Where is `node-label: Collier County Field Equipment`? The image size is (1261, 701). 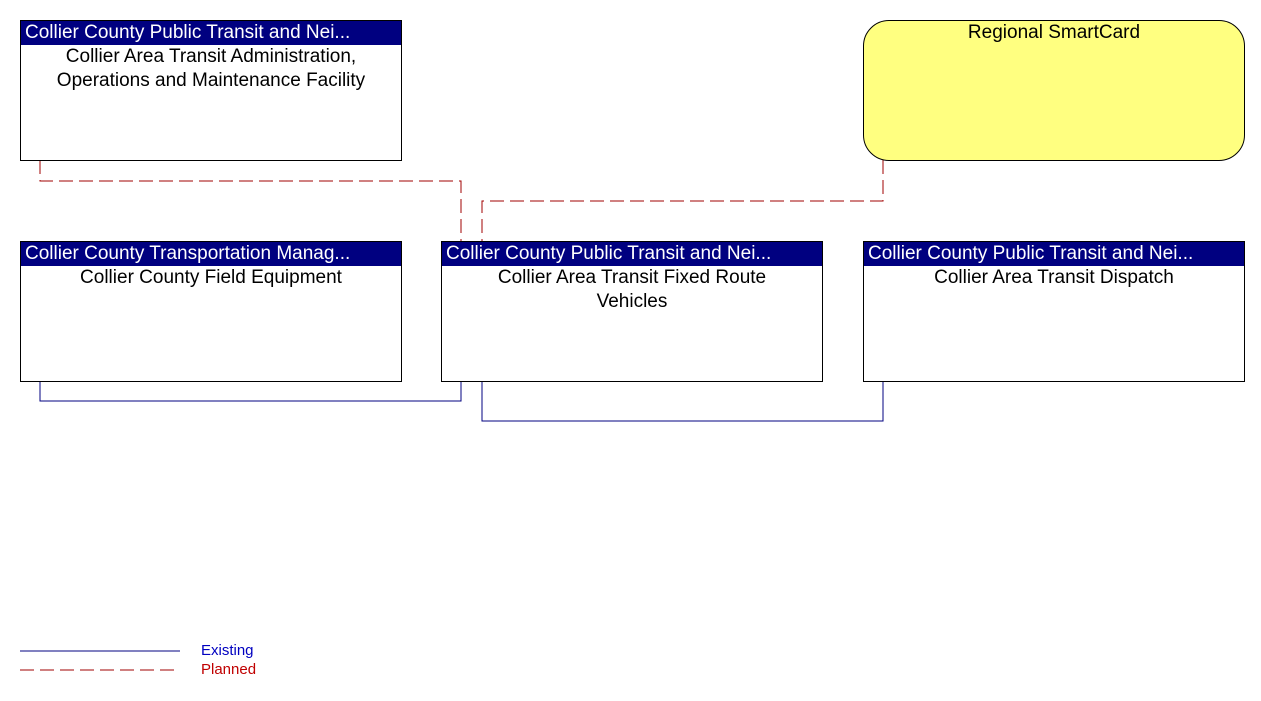
node-label: Collier County Field Equipment is located at coordinates (211, 277).